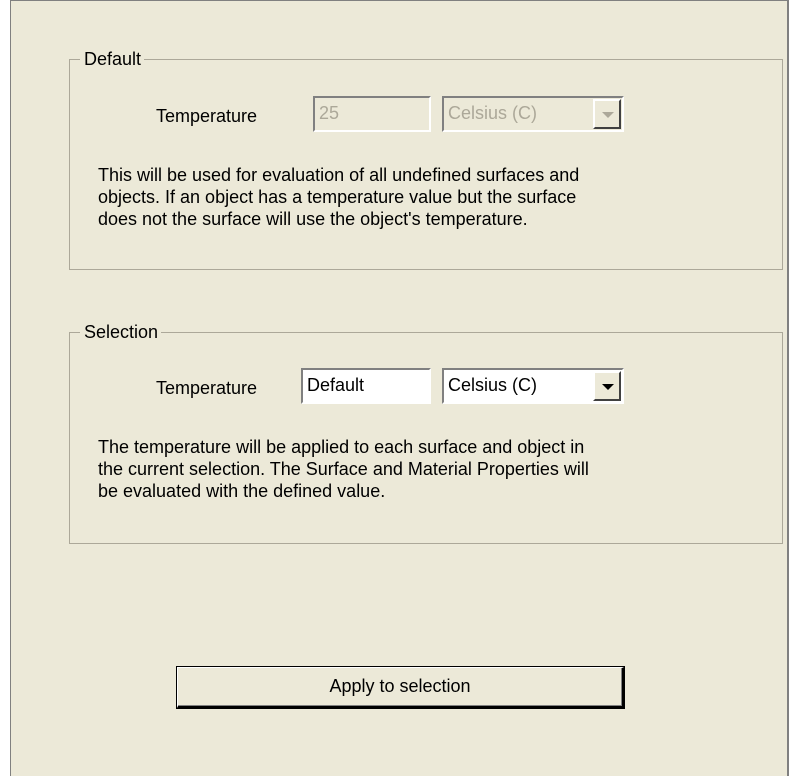 The width and height of the screenshot is (791, 776). Describe the element at coordinates (207, 388) in the screenshot. I see `selection-temperature-label: Temperature` at that location.